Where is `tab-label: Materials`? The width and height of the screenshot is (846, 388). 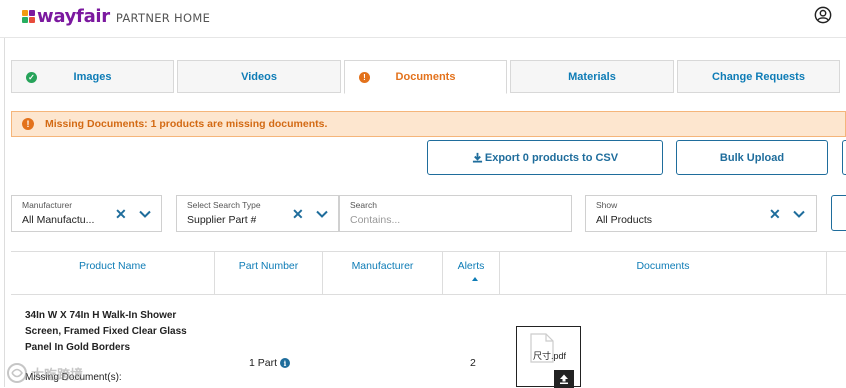
tab-label: Materials is located at coordinates (592, 76).